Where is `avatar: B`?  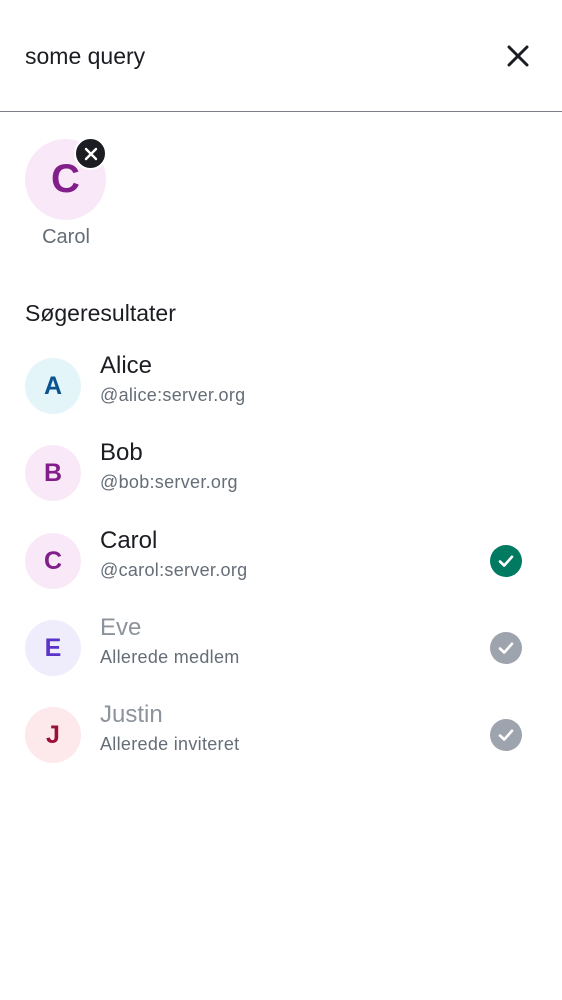 avatar: B is located at coordinates (53, 473).